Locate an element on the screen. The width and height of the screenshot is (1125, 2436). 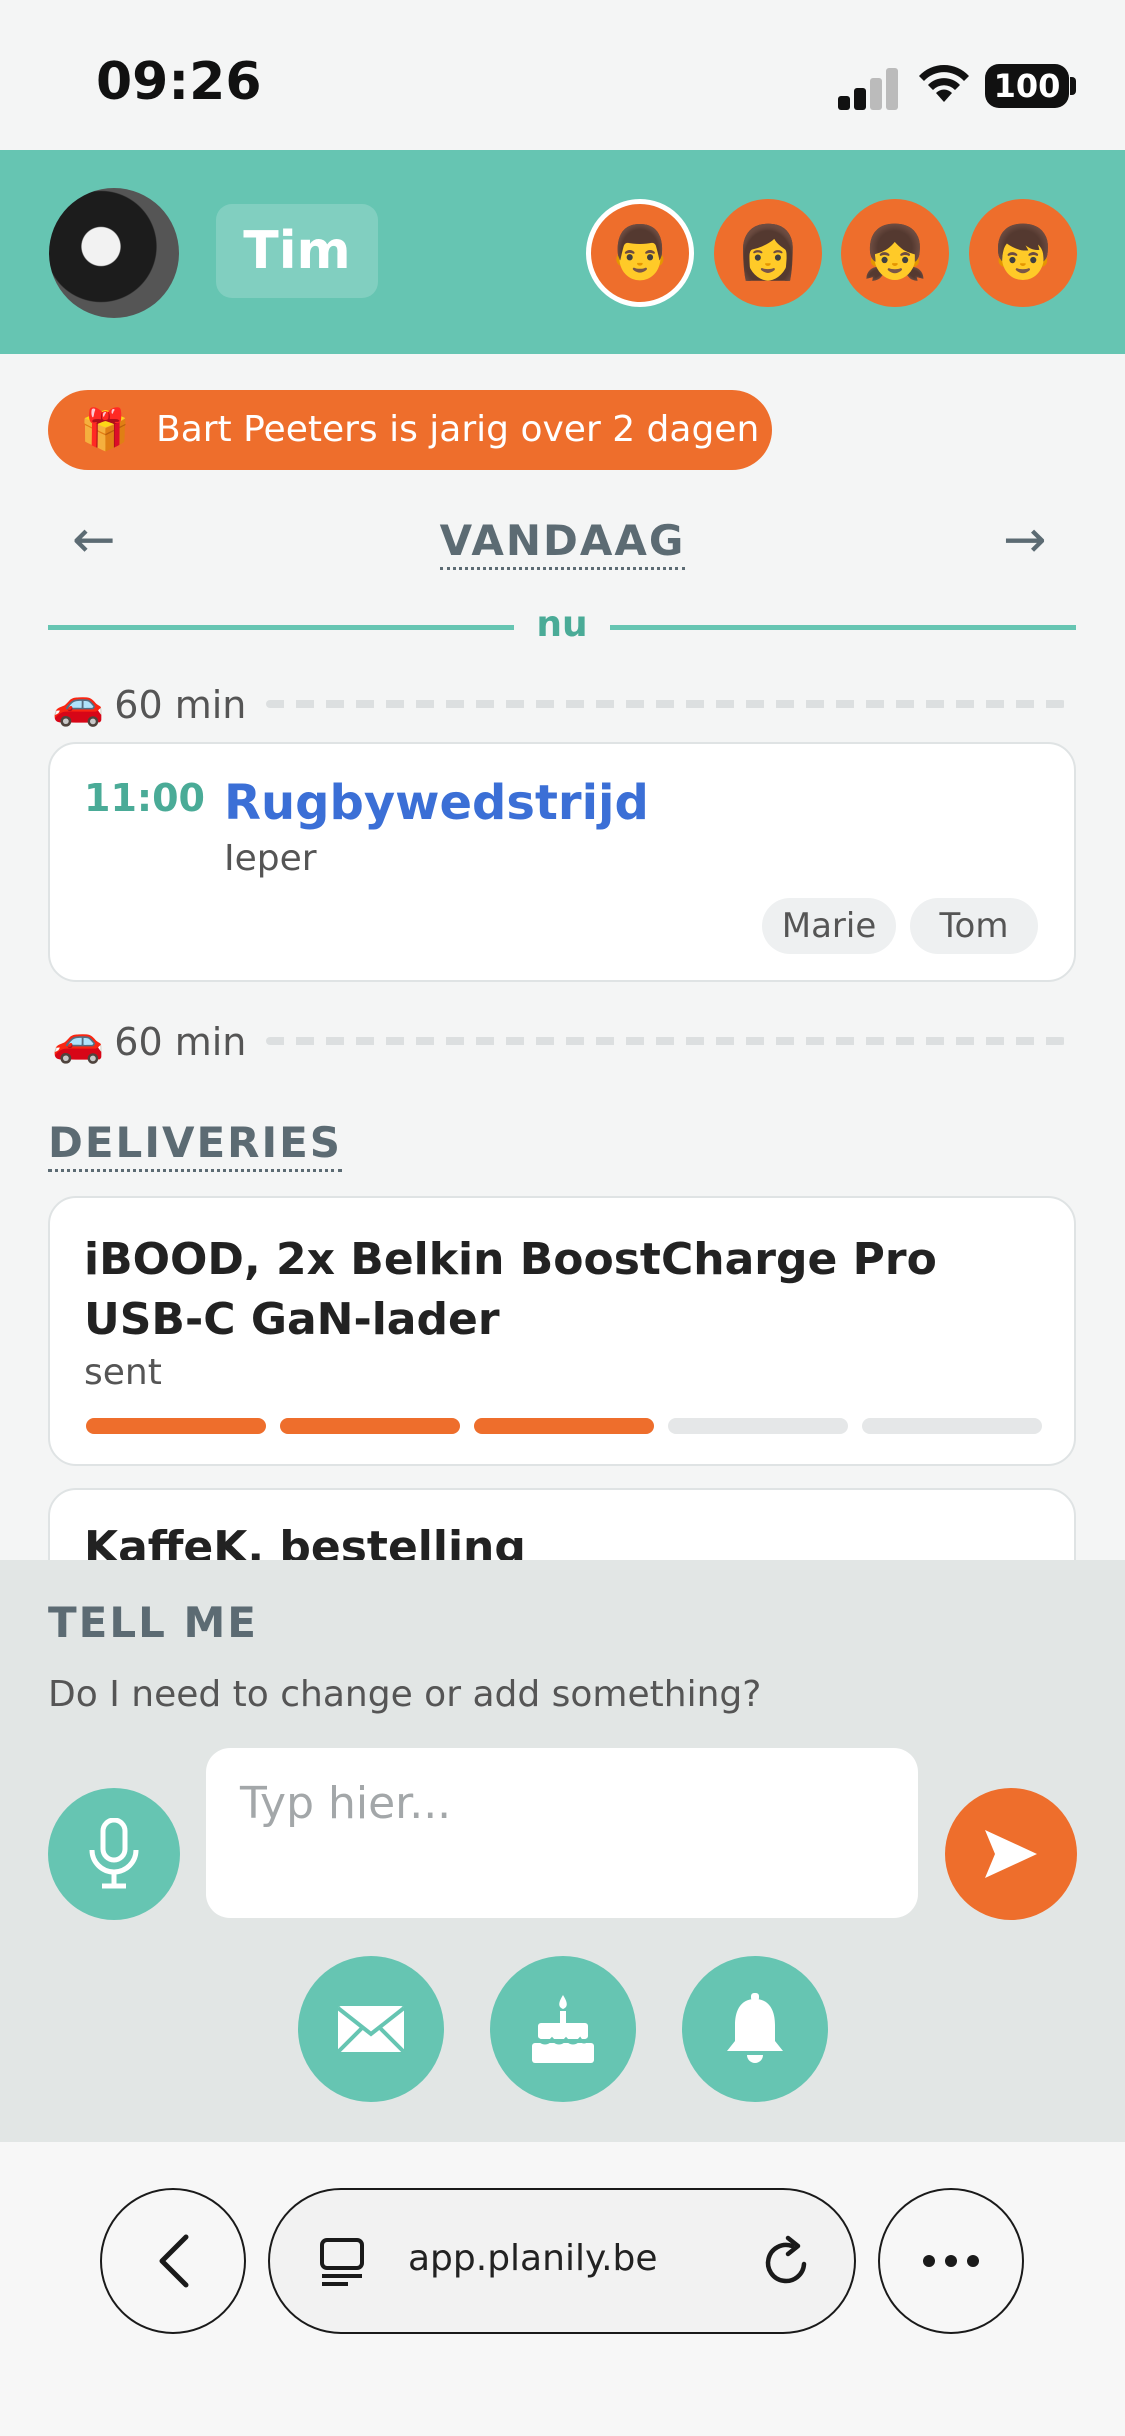
deliveries-heading-label: DELIVERIES is located at coordinates (195, 1145).